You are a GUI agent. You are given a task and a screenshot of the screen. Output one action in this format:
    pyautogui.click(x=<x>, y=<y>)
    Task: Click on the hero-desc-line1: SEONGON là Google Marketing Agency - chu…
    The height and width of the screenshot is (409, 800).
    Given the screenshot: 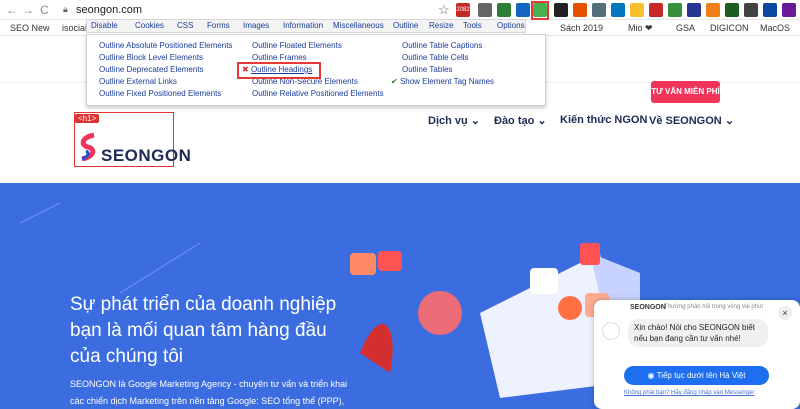 What is the action you would take?
    pyautogui.click(x=209, y=384)
    